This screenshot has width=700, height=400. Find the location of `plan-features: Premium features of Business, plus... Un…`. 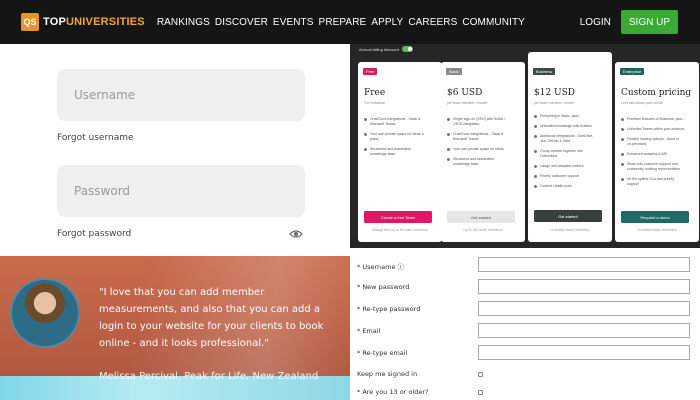

plan-features: Premium features of Business, plus... Un… is located at coordinates (653, 154).